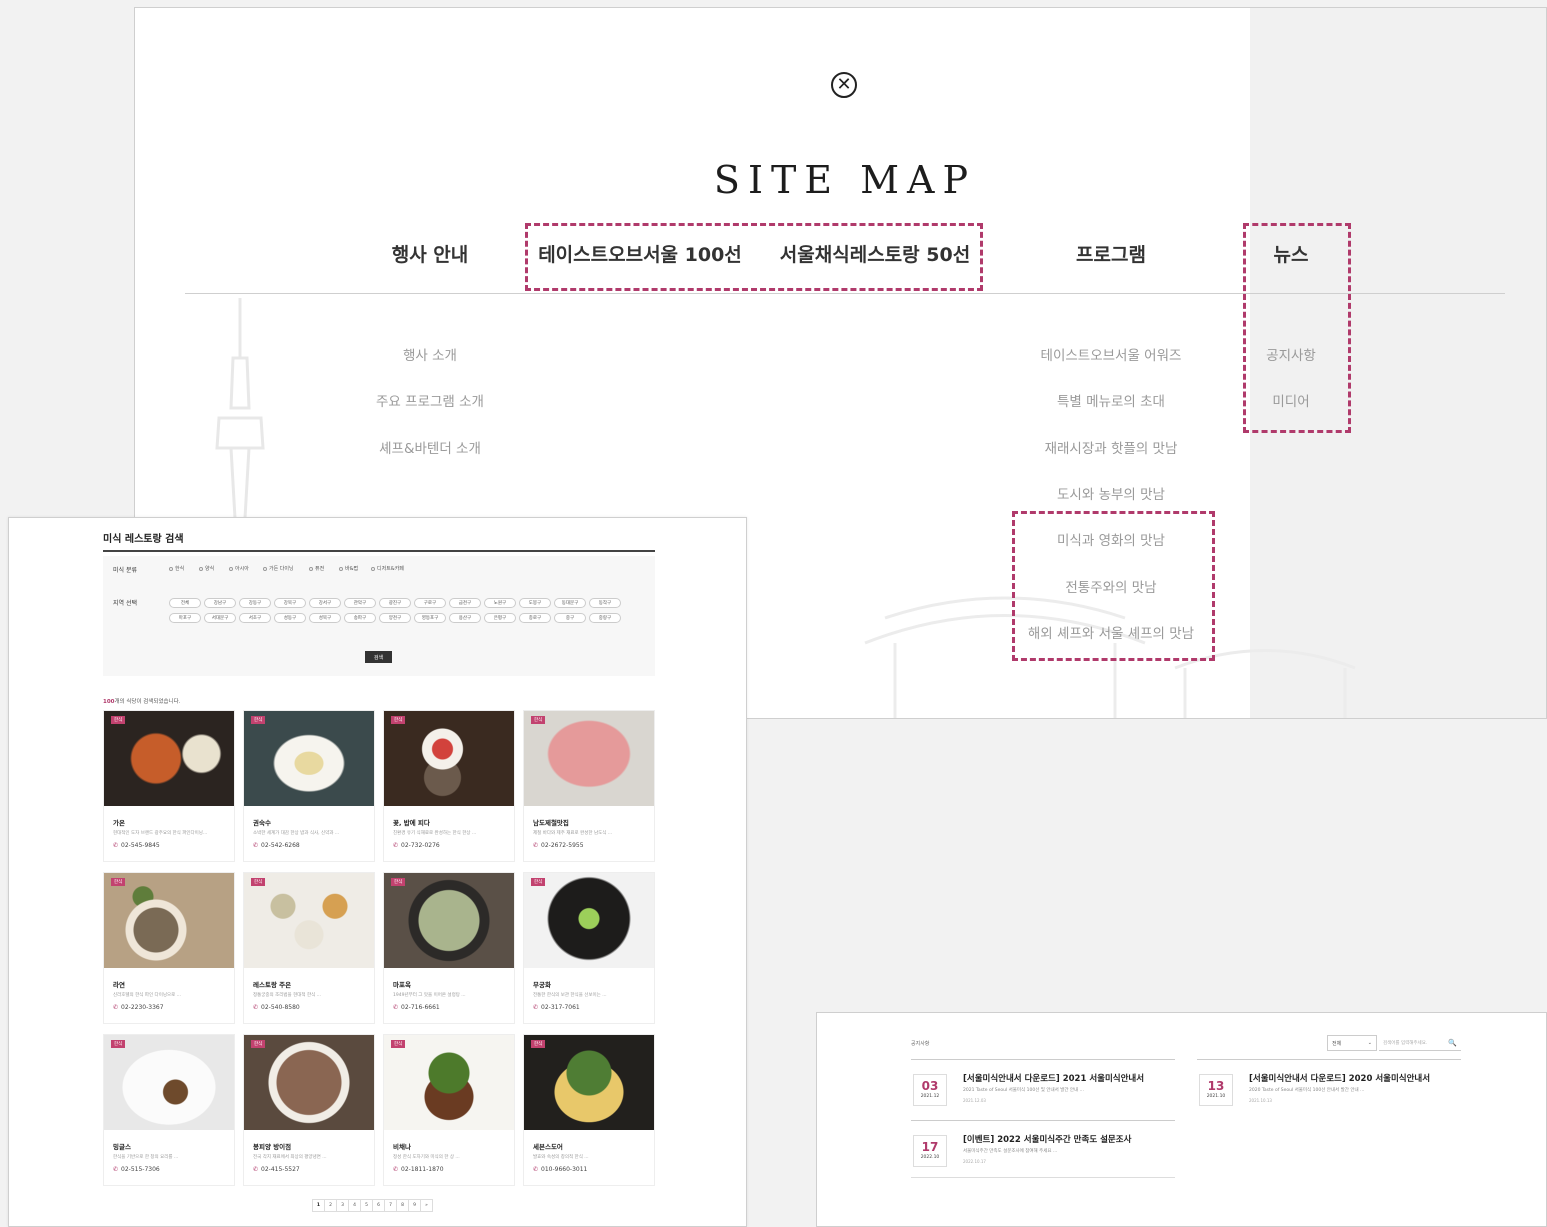 This screenshot has height=1227, width=1547. Describe the element at coordinates (1340, 1079) in the screenshot. I see `notice-title: [서울미식안내서 다운로드] 2020 서울미식안내서` at that location.